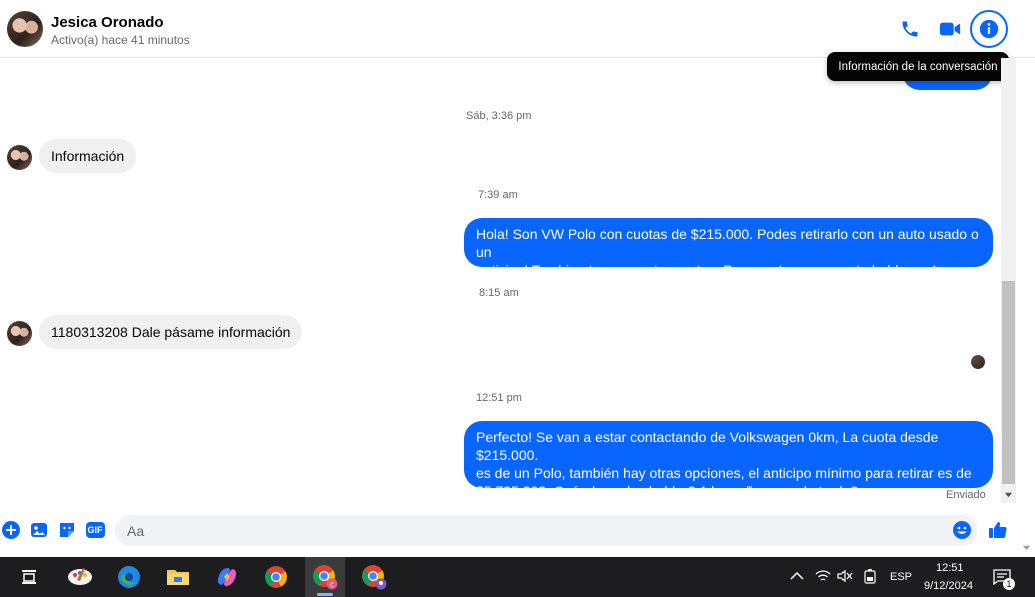 This screenshot has height=597, width=1035. I want to click on gif-icon: GIF, so click(95, 530).